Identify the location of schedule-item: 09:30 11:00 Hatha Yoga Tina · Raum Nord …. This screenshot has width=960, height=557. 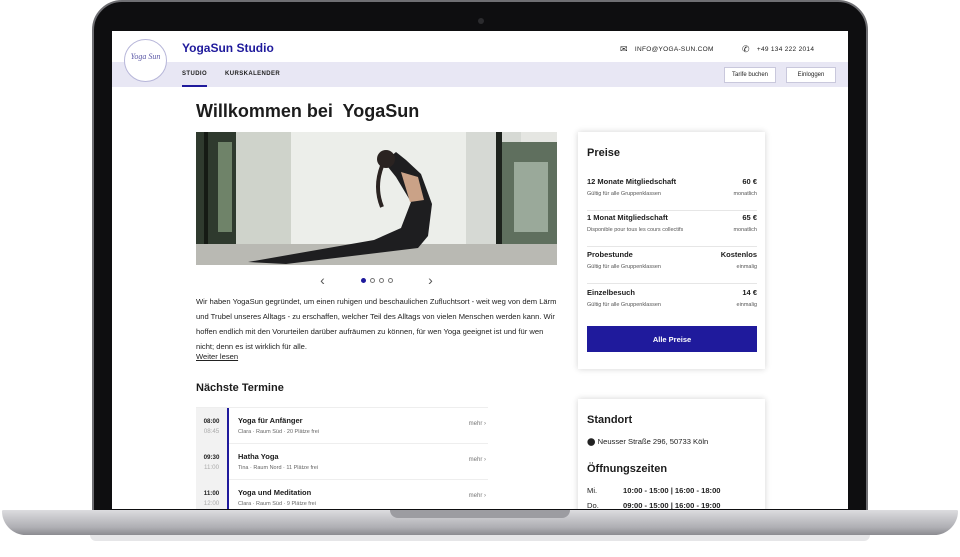
(342, 462).